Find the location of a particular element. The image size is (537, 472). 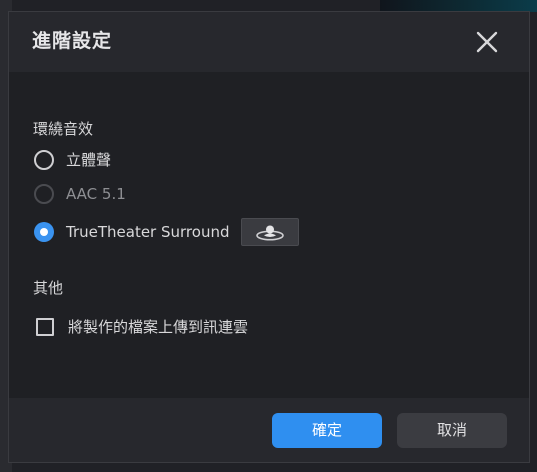

close-icon is located at coordinates (487, 42).